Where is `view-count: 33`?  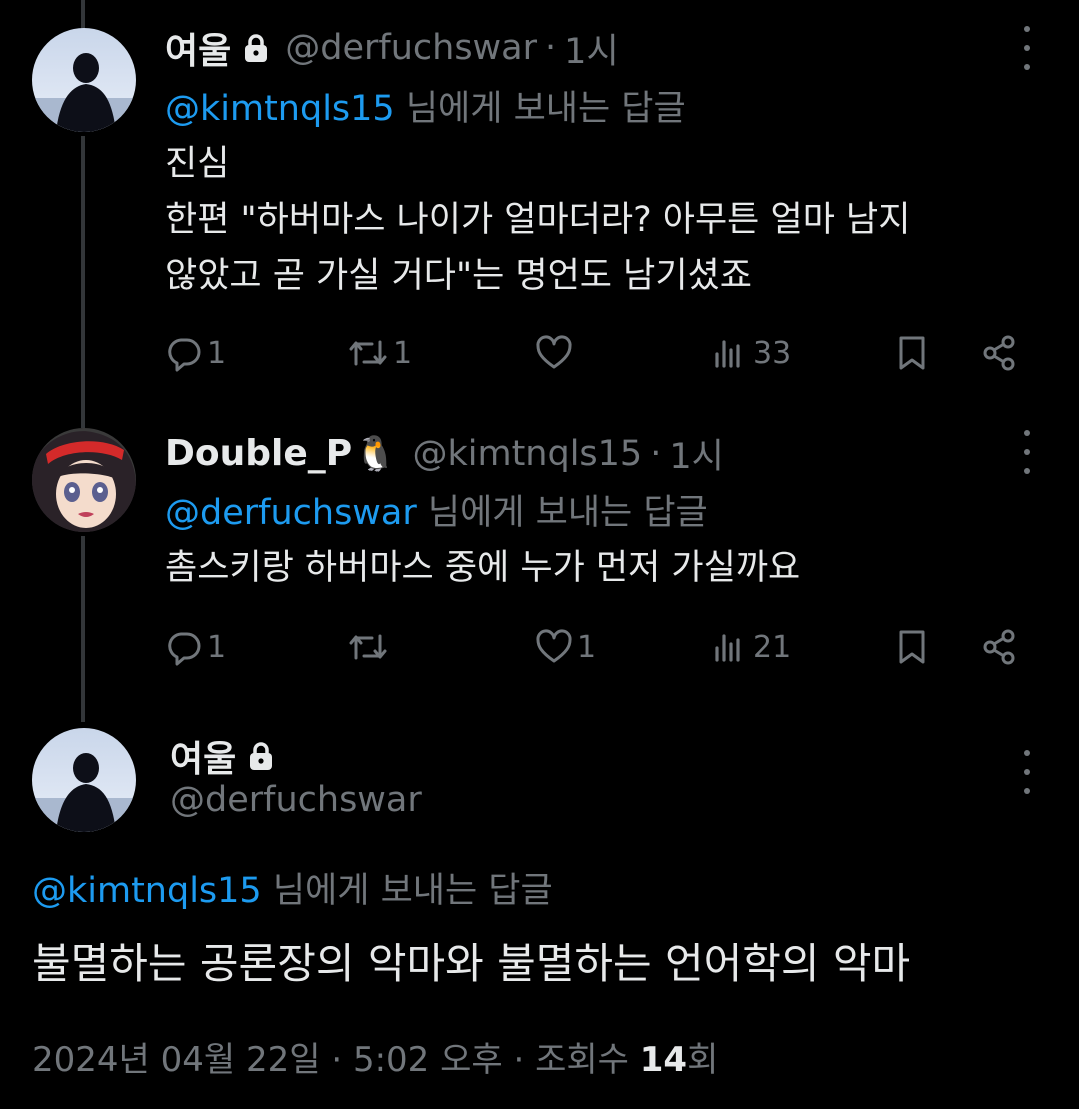 view-count: 33 is located at coordinates (772, 353).